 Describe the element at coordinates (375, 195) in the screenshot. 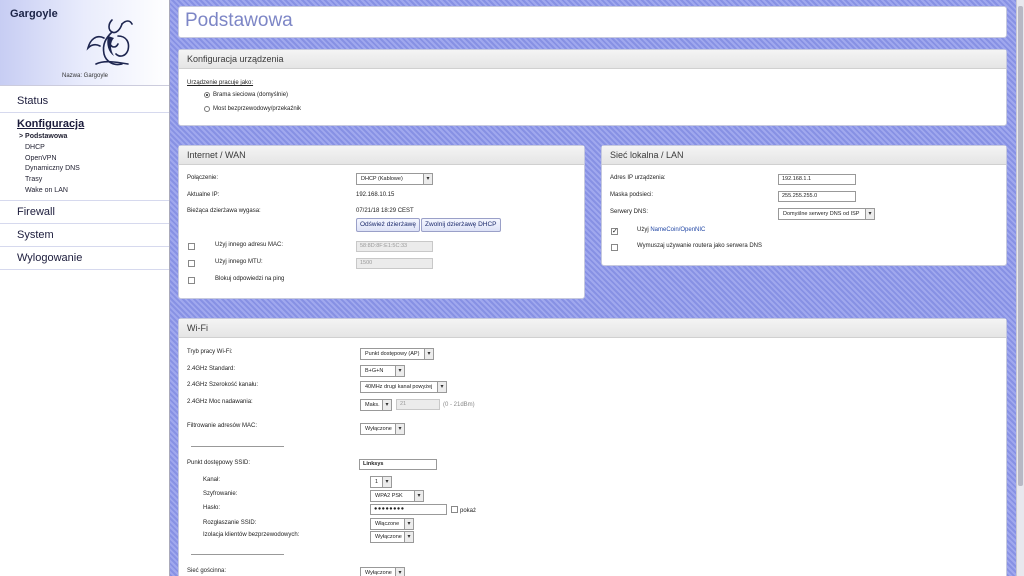

I see `wan-ip-value: 192.168.10.15` at that location.